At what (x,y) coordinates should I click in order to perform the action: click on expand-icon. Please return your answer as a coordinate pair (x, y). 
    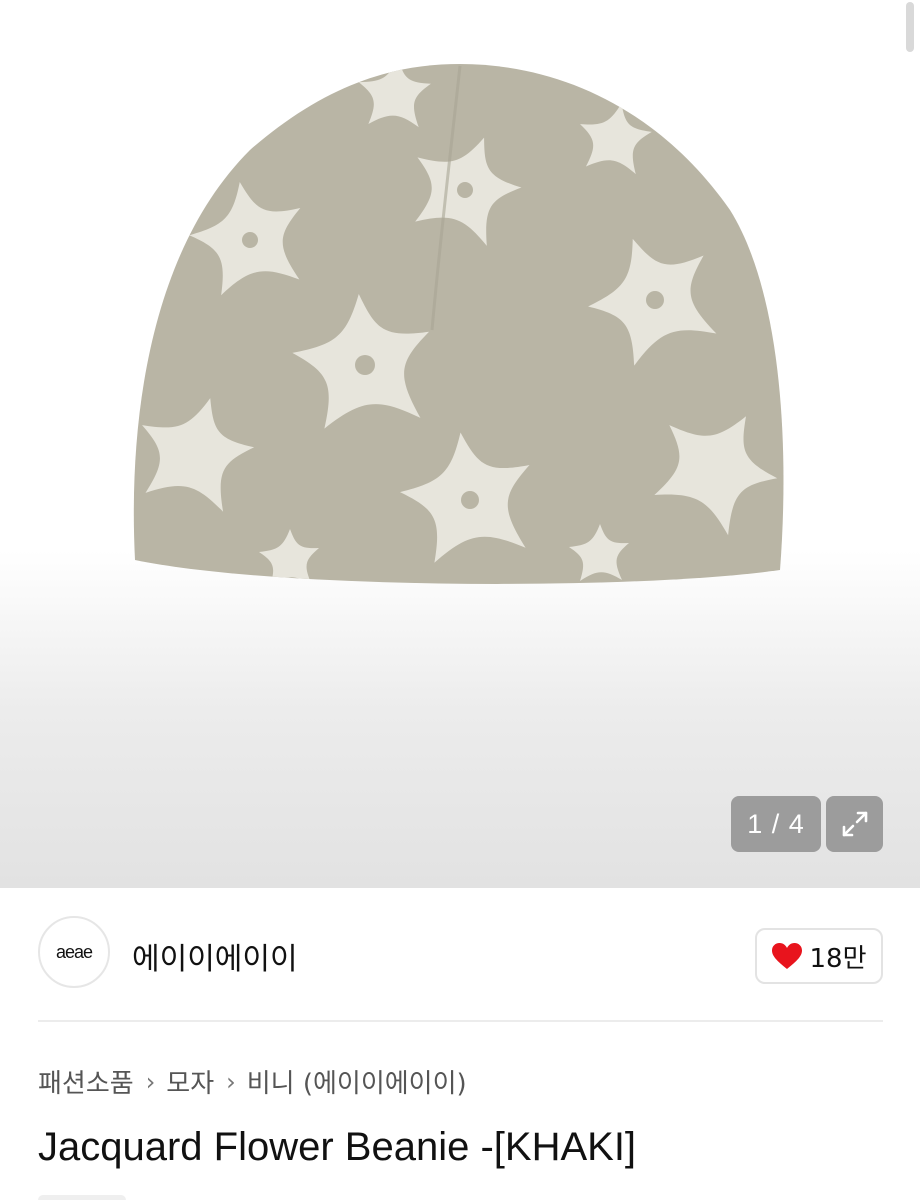
    Looking at the image, I should click on (854, 824).